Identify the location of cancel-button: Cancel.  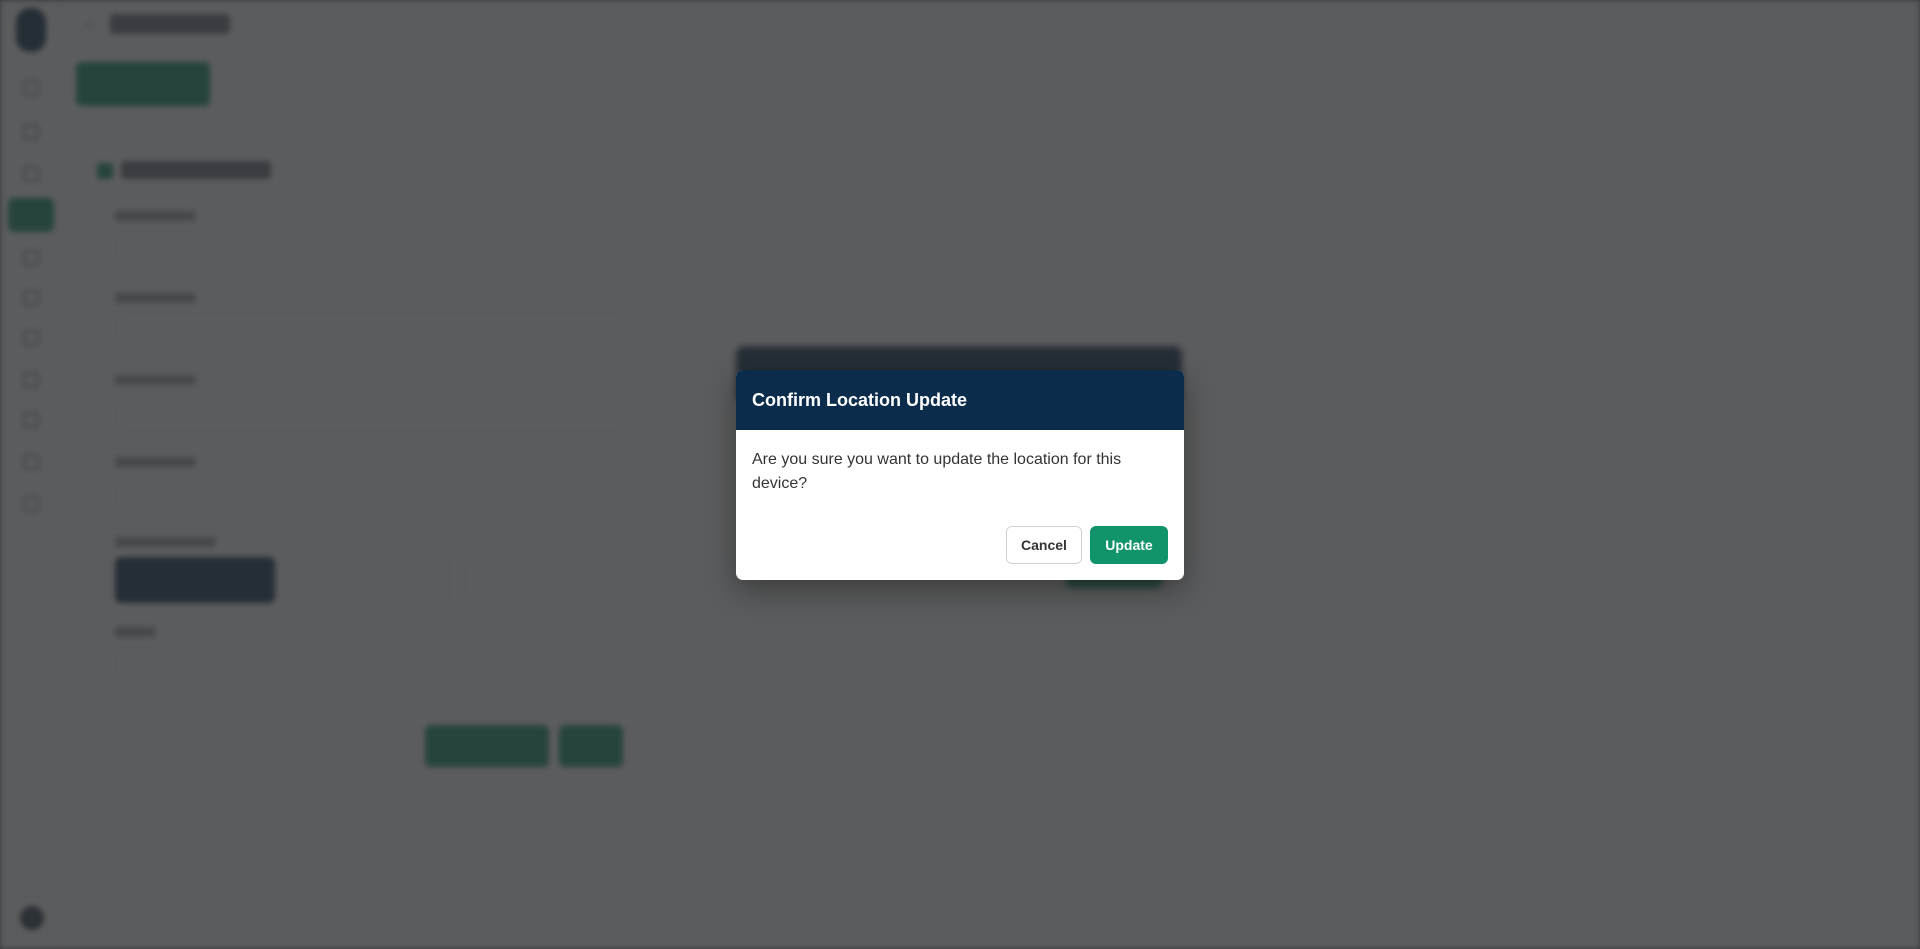
(1044, 545).